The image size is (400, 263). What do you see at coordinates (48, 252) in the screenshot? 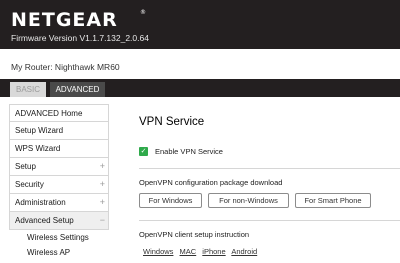
I see `sidebar-subitem-wireless-ap: Wireless AP` at bounding box center [48, 252].